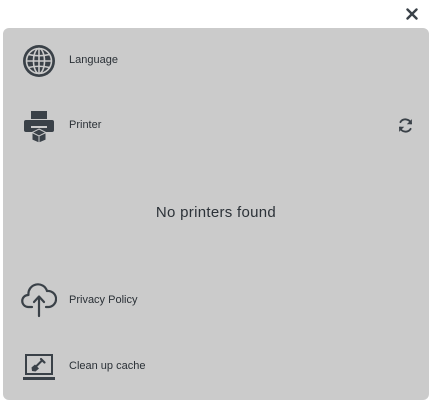 This screenshot has height=401, width=432. Describe the element at coordinates (107, 366) in the screenshot. I see `clean-cache-label: Clean up cache` at that location.